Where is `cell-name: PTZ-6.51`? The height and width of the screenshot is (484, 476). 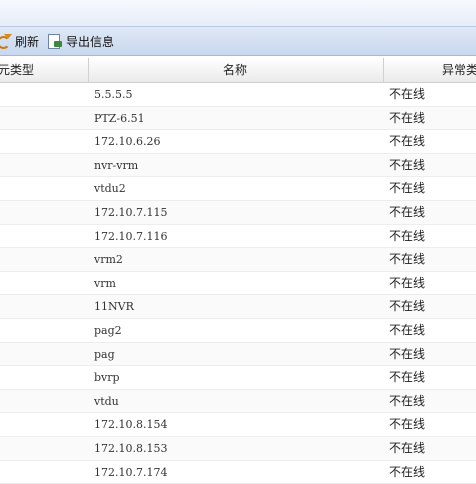
cell-name: PTZ-6.51 is located at coordinates (119, 118).